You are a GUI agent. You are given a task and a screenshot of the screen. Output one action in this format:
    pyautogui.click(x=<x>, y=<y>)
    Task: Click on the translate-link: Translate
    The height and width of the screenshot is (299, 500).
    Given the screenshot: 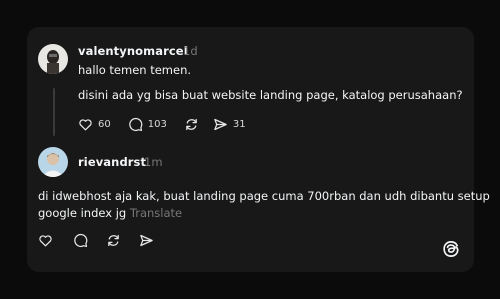 What is the action you would take?
    pyautogui.click(x=156, y=213)
    